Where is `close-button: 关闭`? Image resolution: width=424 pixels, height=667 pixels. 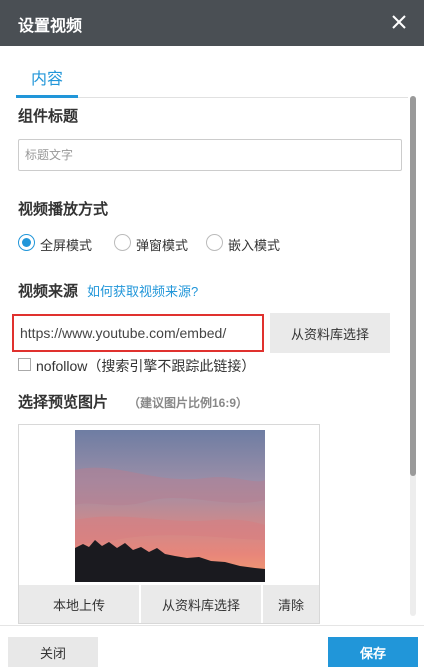
close-button: 关闭 is located at coordinates (53, 652).